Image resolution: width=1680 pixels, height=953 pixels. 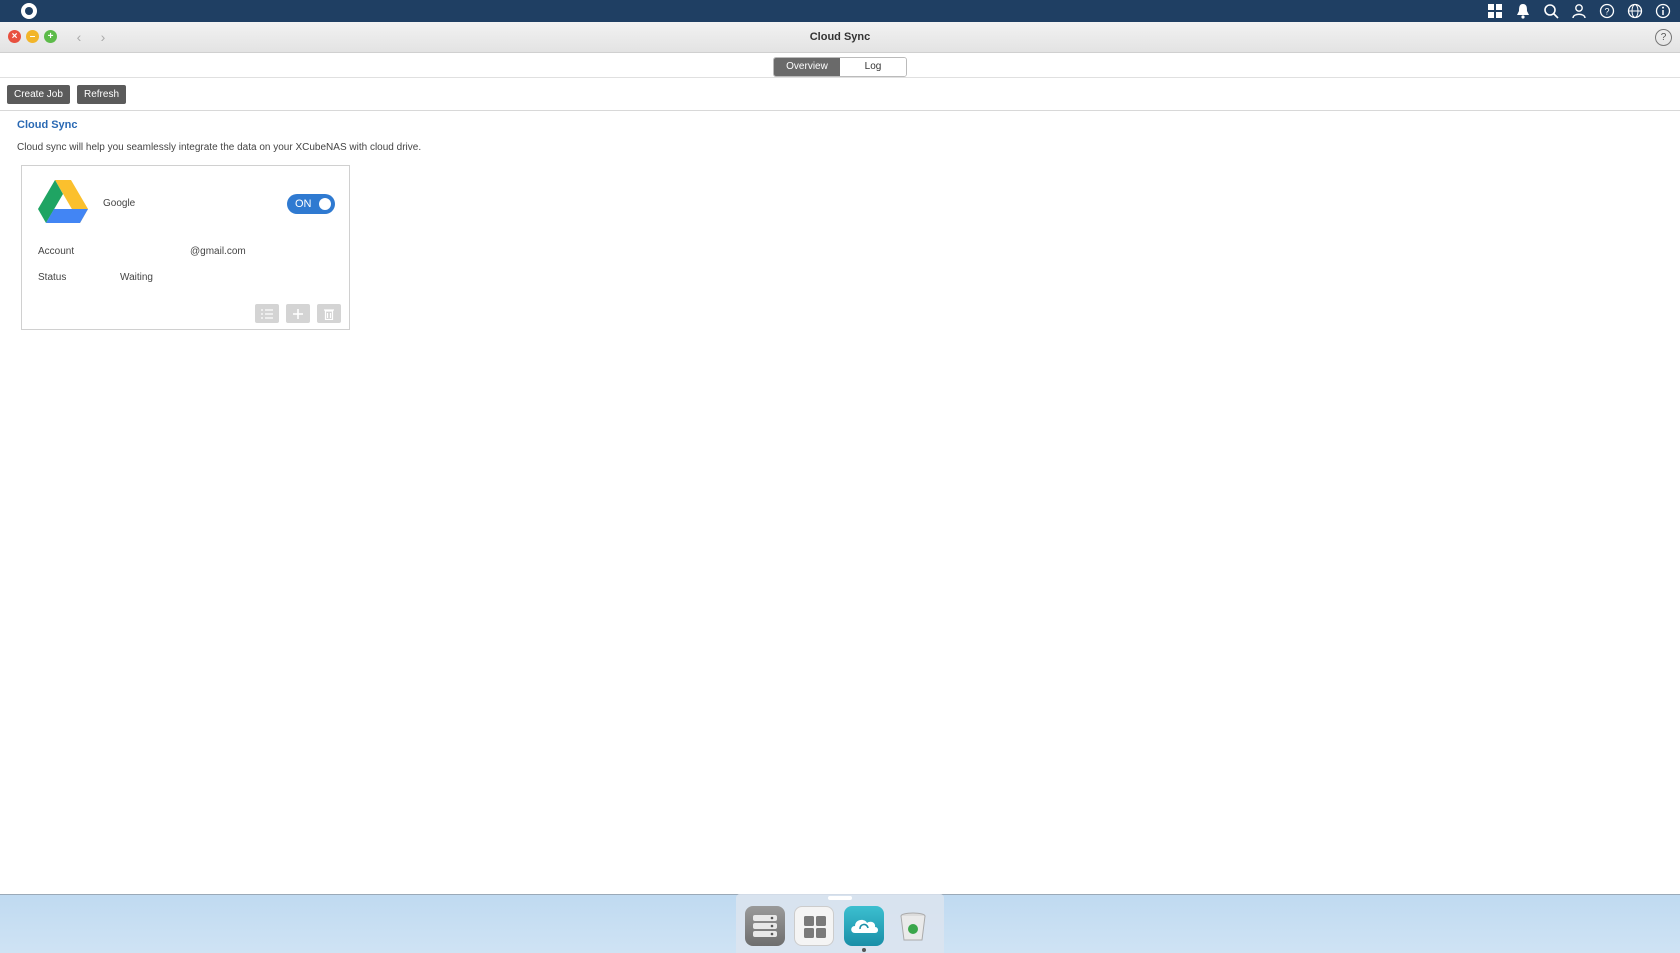 I want to click on status-value: Waiting, so click(x=136, y=277).